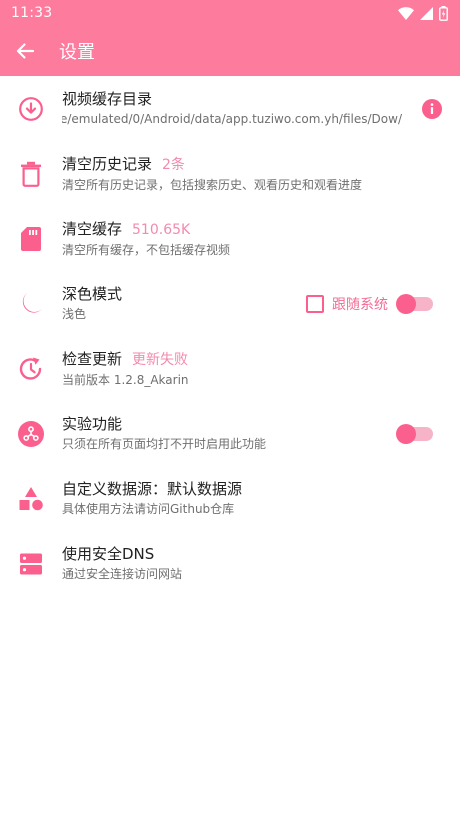 The height and width of the screenshot is (818, 460). Describe the element at coordinates (108, 554) in the screenshot. I see `setting-title: 使用安全DNS` at that location.